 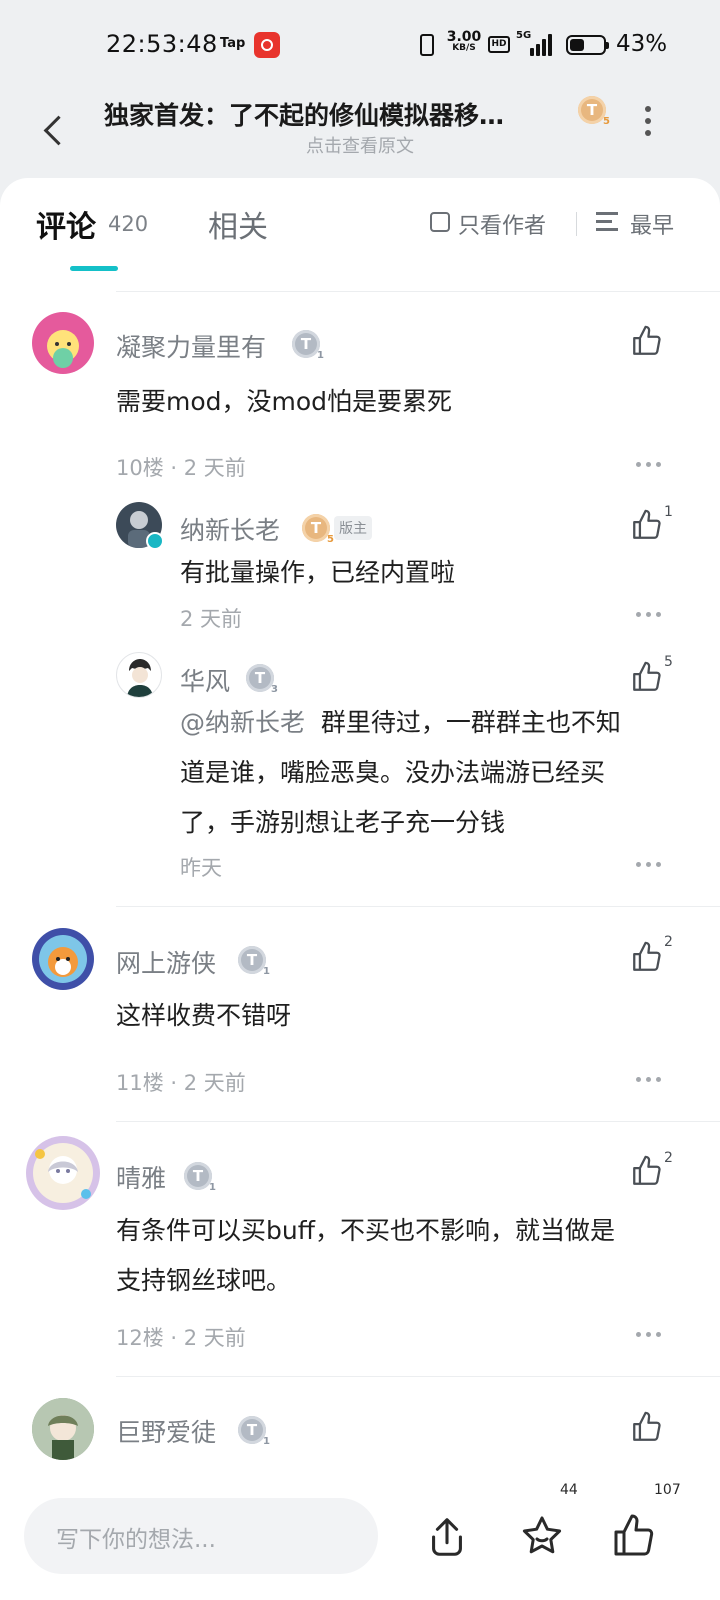 I want to click on star-icon, so click(x=542, y=1536).